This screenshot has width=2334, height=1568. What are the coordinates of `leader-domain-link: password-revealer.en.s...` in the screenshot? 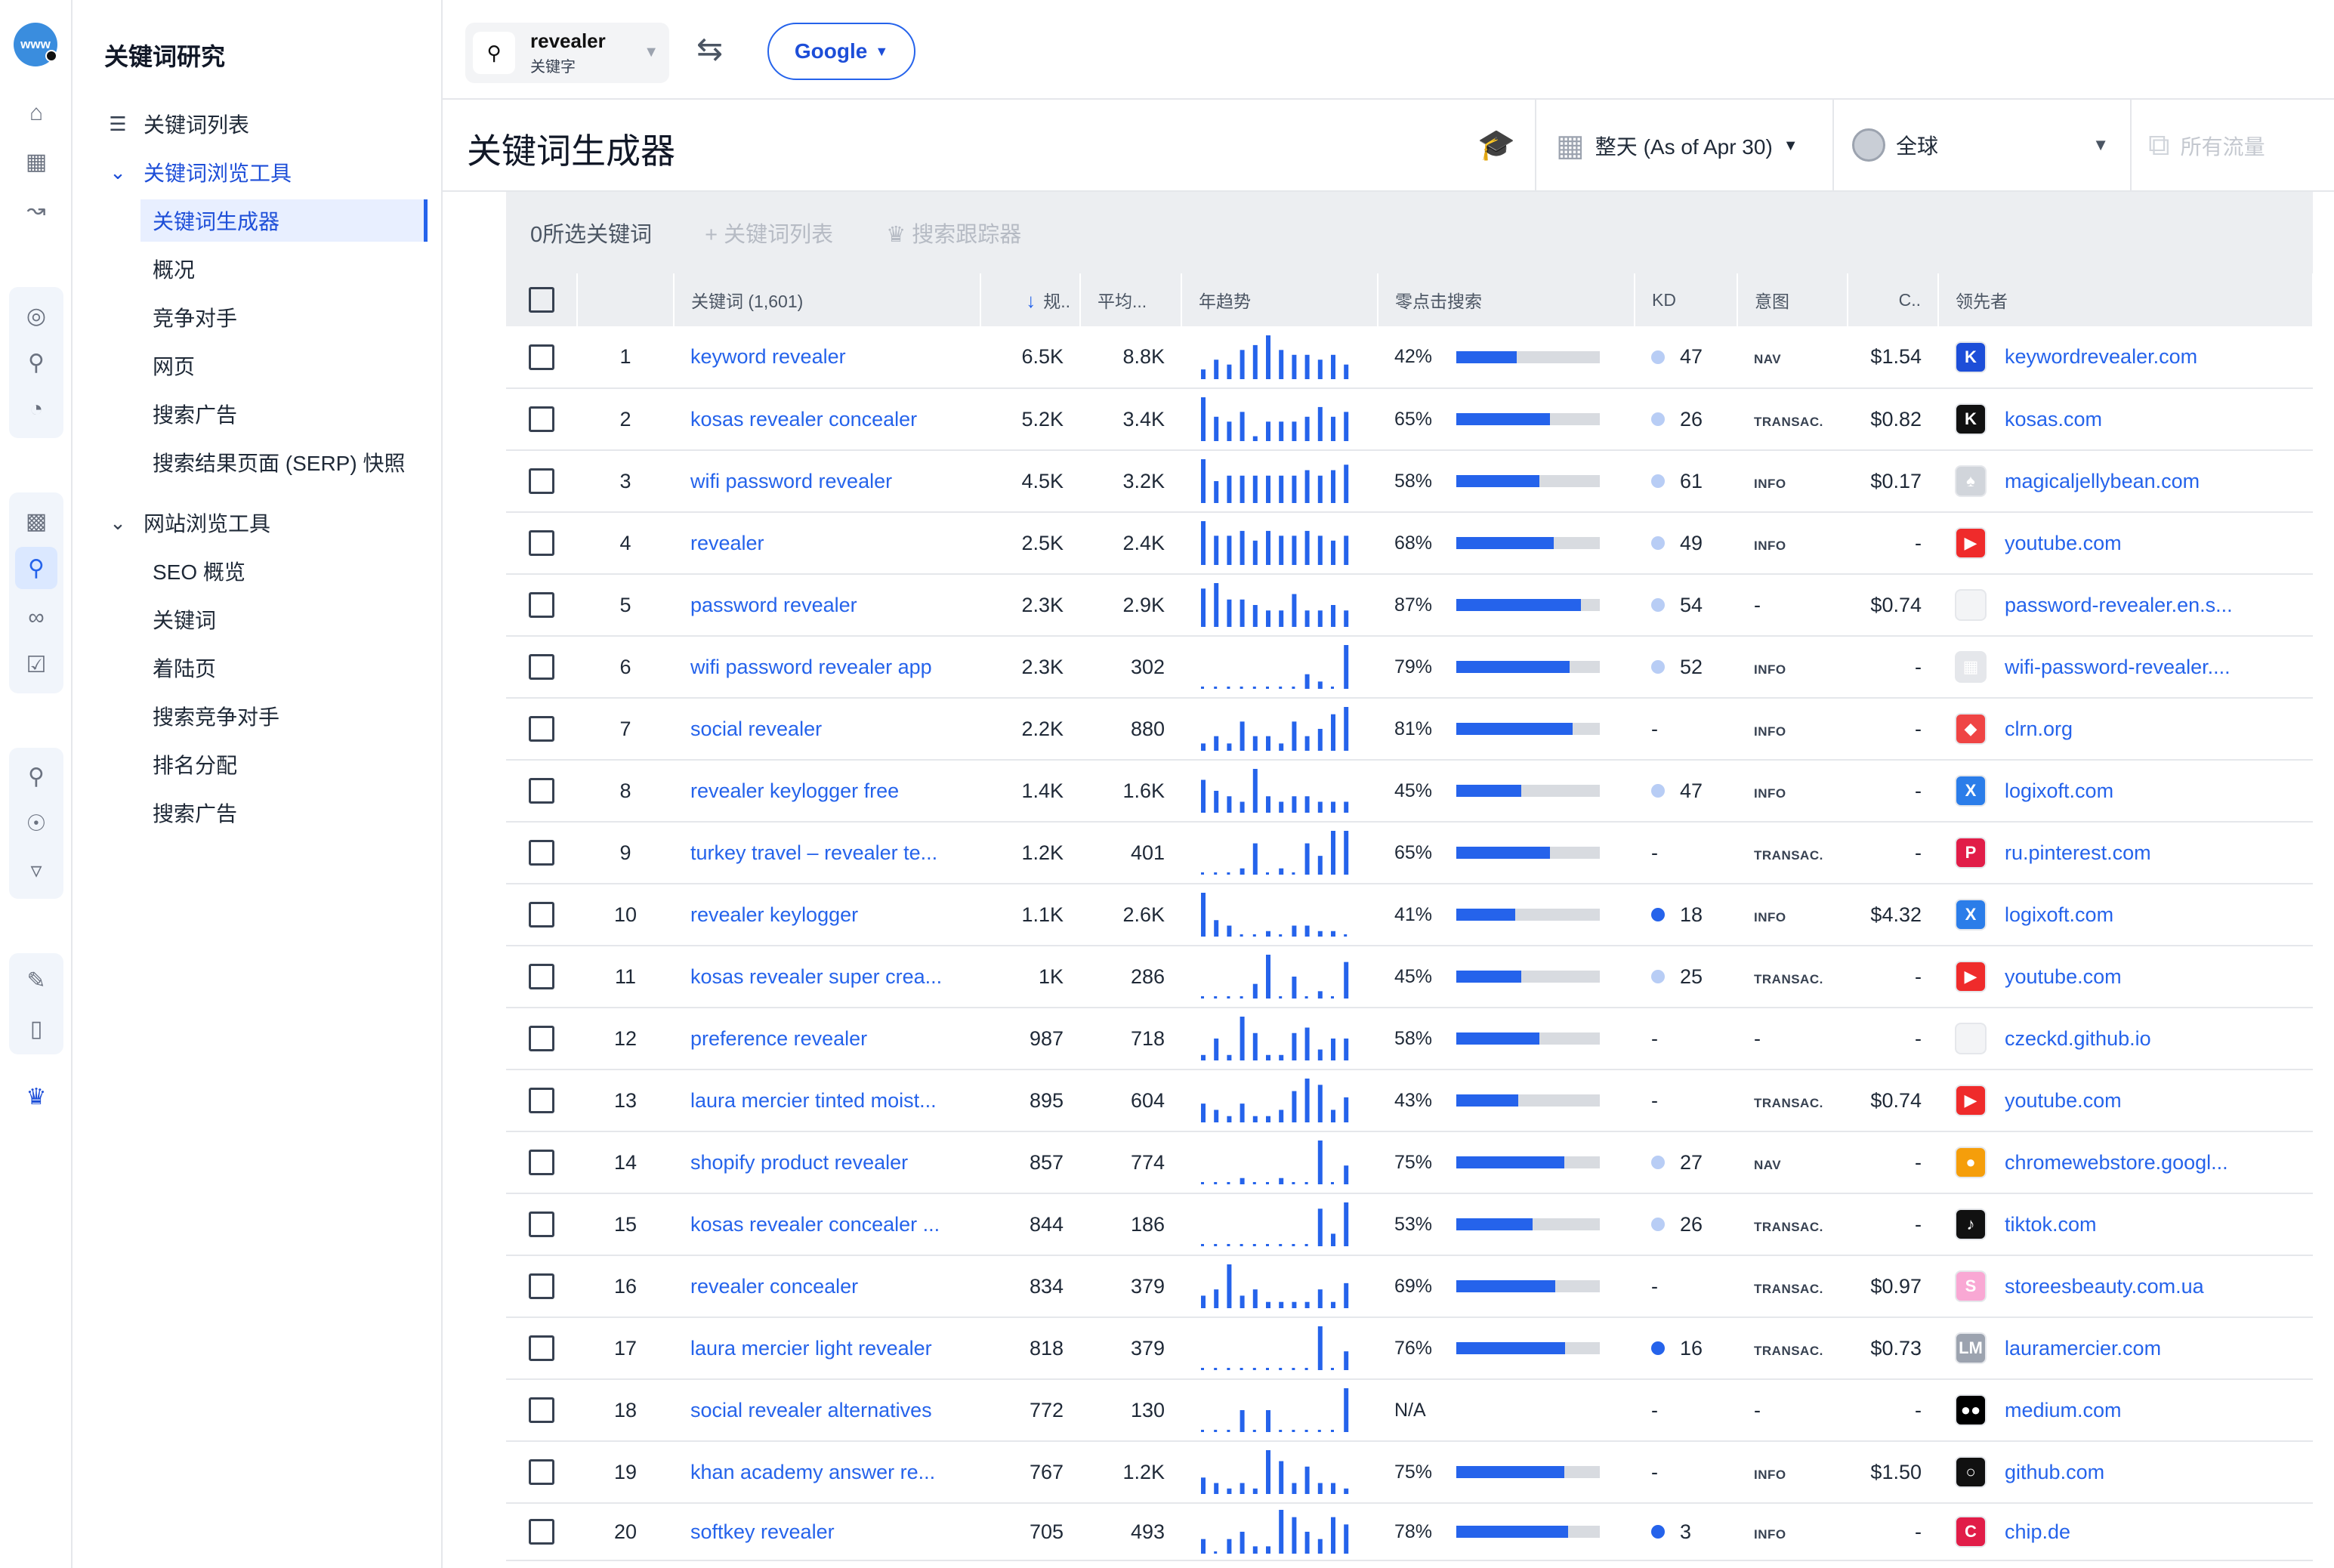 It's located at (2119, 605).